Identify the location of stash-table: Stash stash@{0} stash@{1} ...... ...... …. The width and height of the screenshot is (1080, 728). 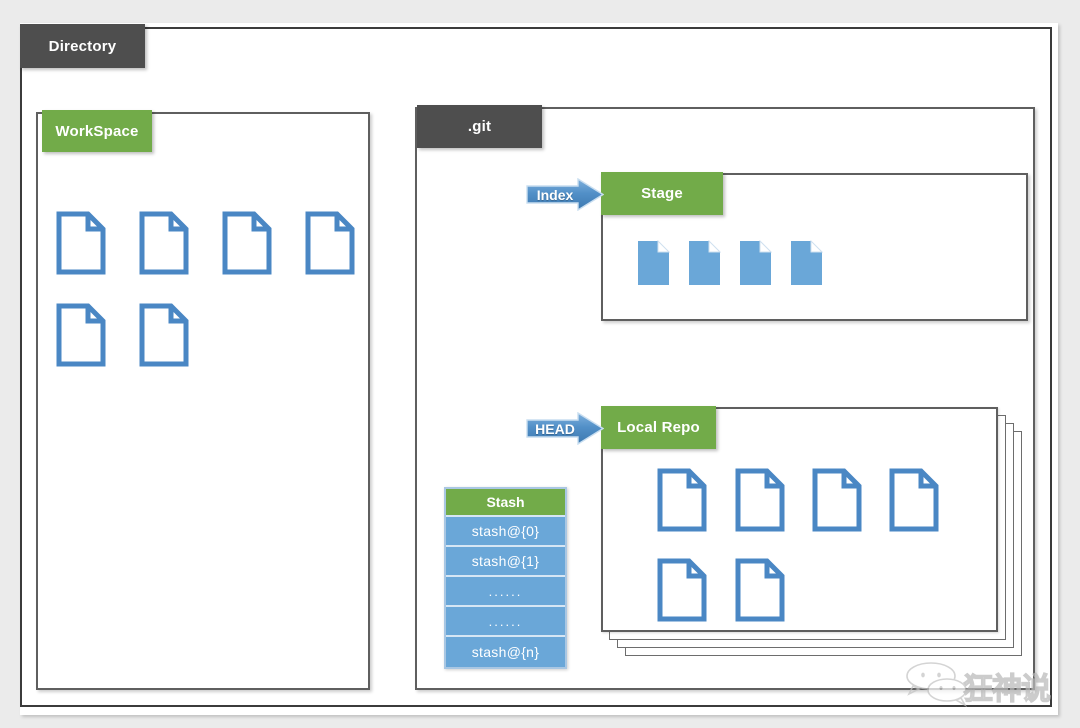
(505, 578).